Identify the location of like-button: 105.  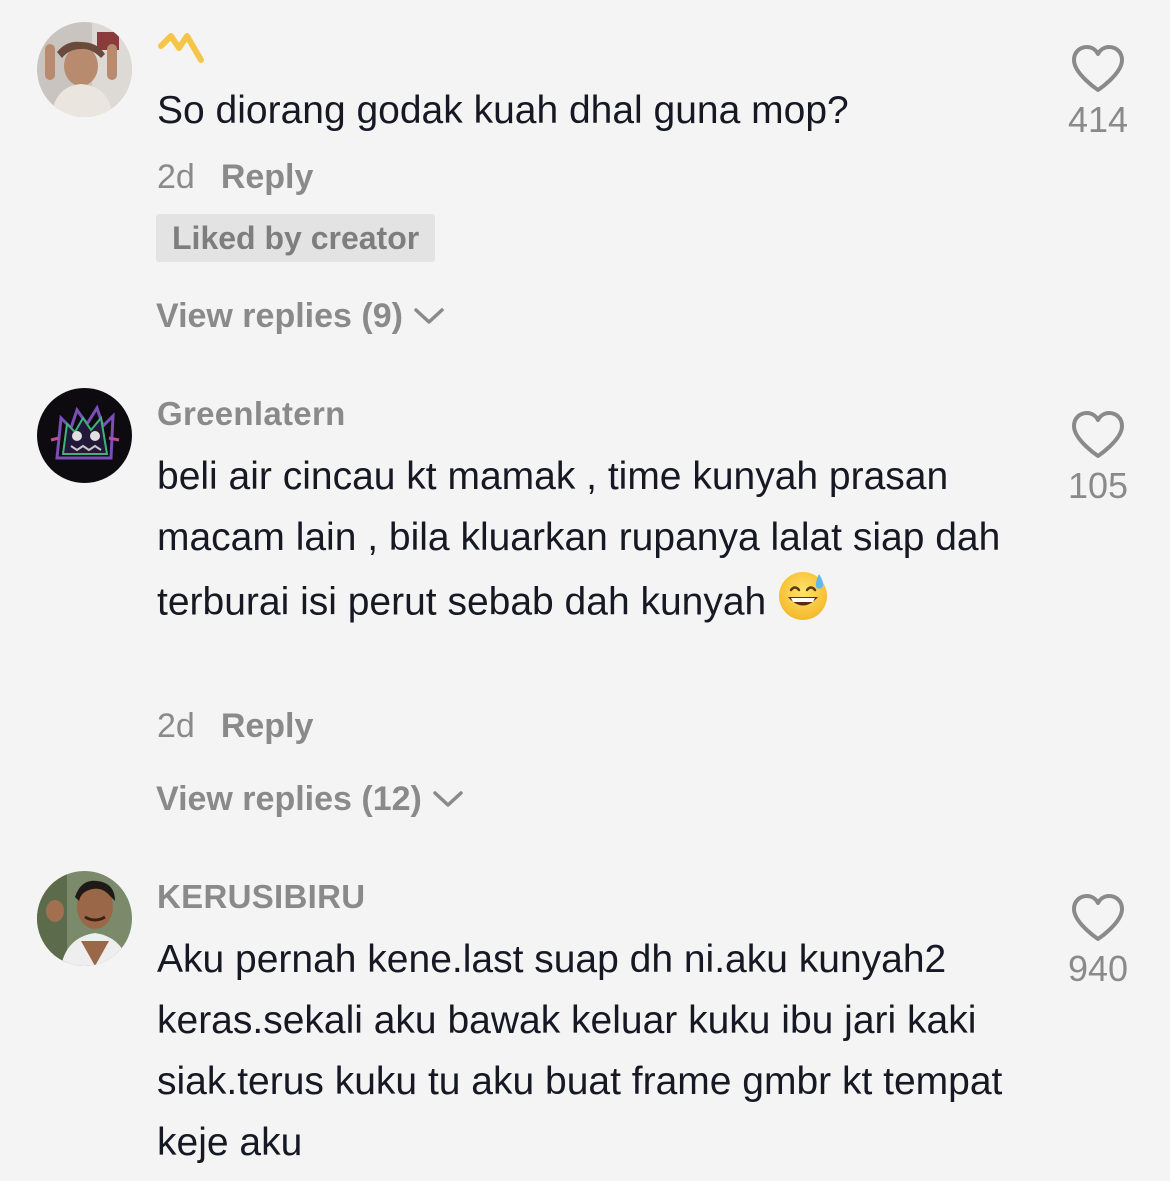
(1098, 459).